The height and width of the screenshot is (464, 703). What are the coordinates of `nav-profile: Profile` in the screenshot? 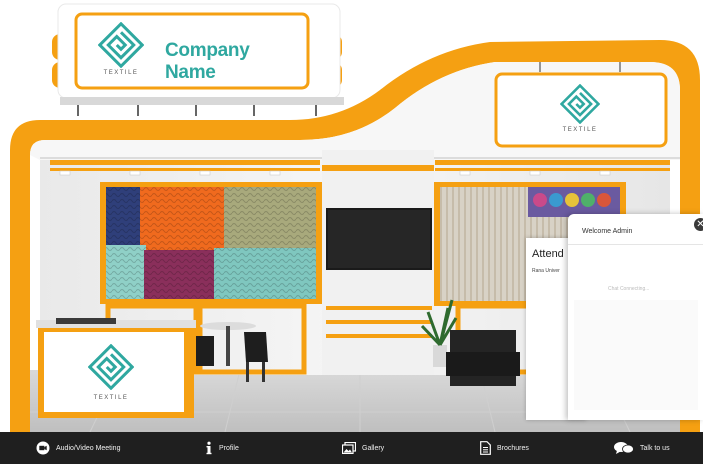 It's located at (222, 448).